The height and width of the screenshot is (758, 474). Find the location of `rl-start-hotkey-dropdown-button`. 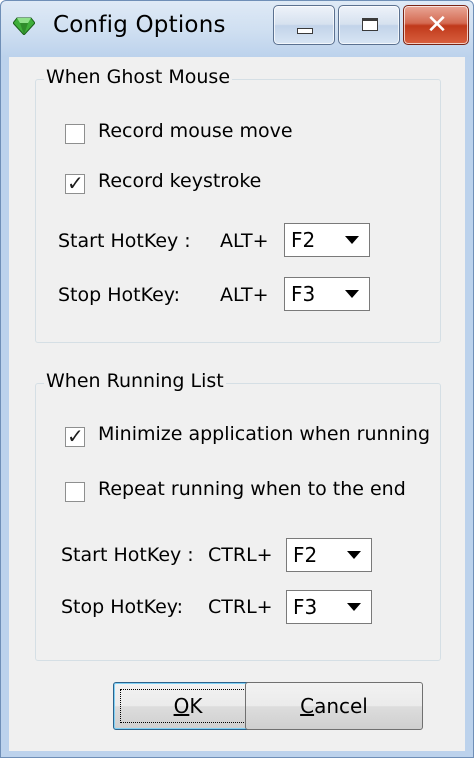

rl-start-hotkey-dropdown-button is located at coordinates (355, 555).